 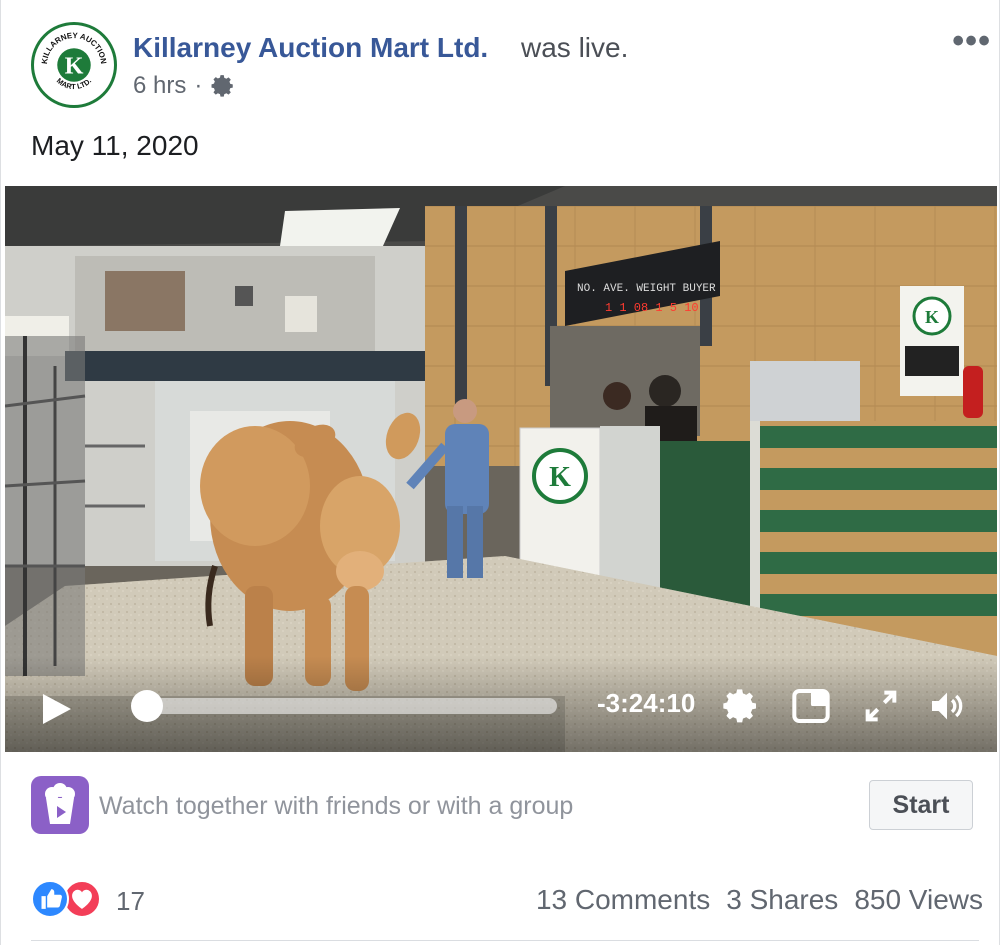 What do you see at coordinates (60, 805) in the screenshot?
I see `popcorn-play-icon` at bounding box center [60, 805].